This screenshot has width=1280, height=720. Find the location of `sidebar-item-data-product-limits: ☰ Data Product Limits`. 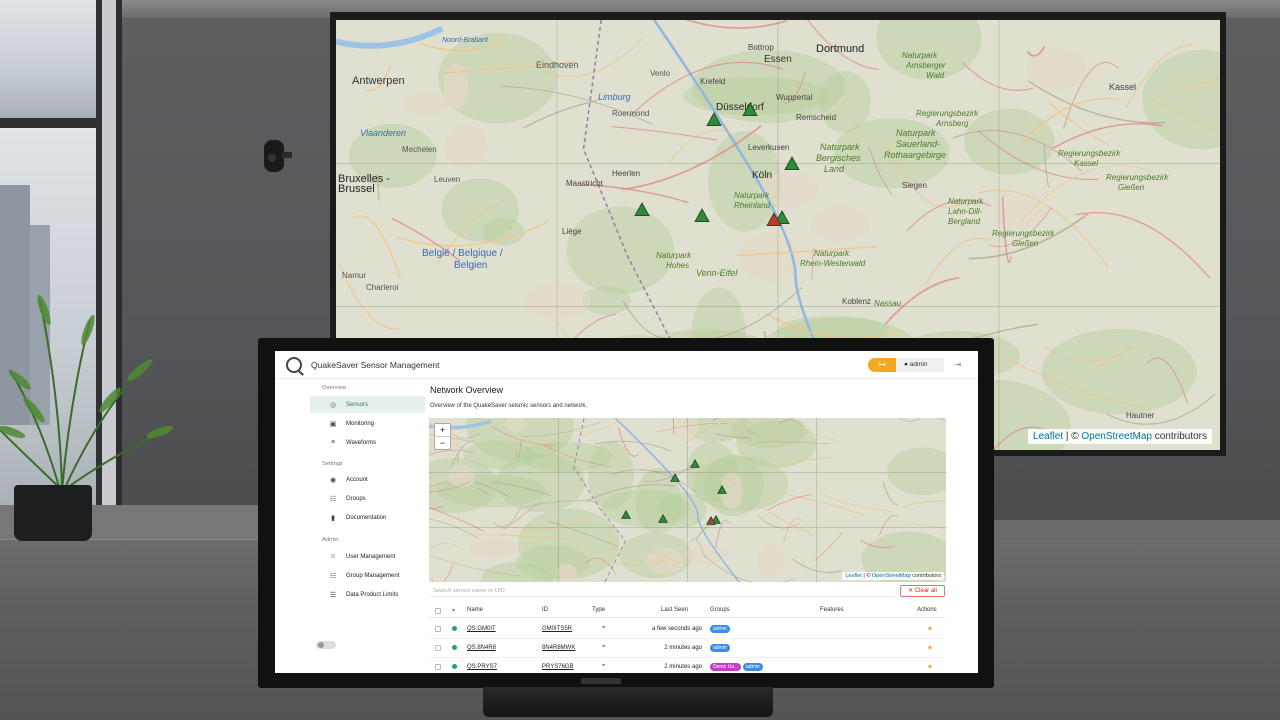

sidebar-item-data-product-limits: ☰ Data Product Limits is located at coordinates (367, 594).